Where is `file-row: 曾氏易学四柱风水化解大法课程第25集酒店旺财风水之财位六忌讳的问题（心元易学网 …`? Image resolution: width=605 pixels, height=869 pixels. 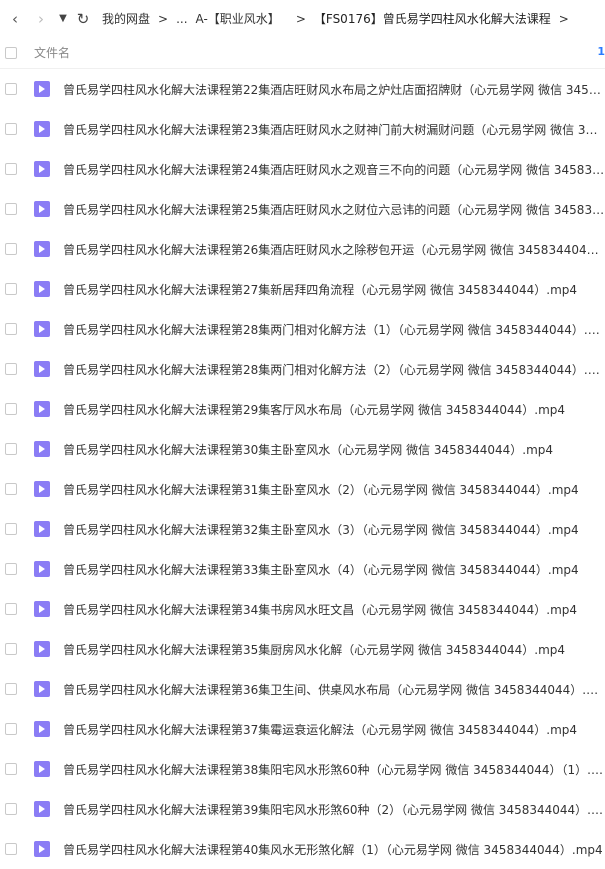 file-row: 曾氏易学四柱风水化解大法课程第25集酒店旺财风水之财位六忌讳的问题（心元易学网 … is located at coordinates (302, 209).